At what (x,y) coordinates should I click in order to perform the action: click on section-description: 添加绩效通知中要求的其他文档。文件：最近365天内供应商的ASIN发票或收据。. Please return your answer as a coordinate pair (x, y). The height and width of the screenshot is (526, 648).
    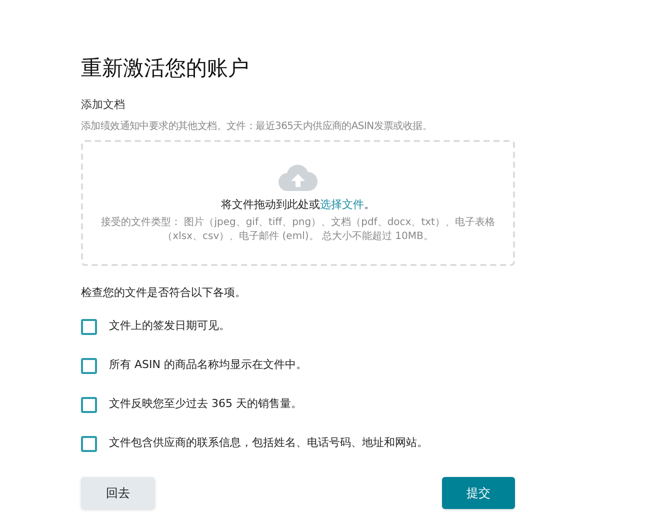
    Looking at the image, I should click on (257, 127).